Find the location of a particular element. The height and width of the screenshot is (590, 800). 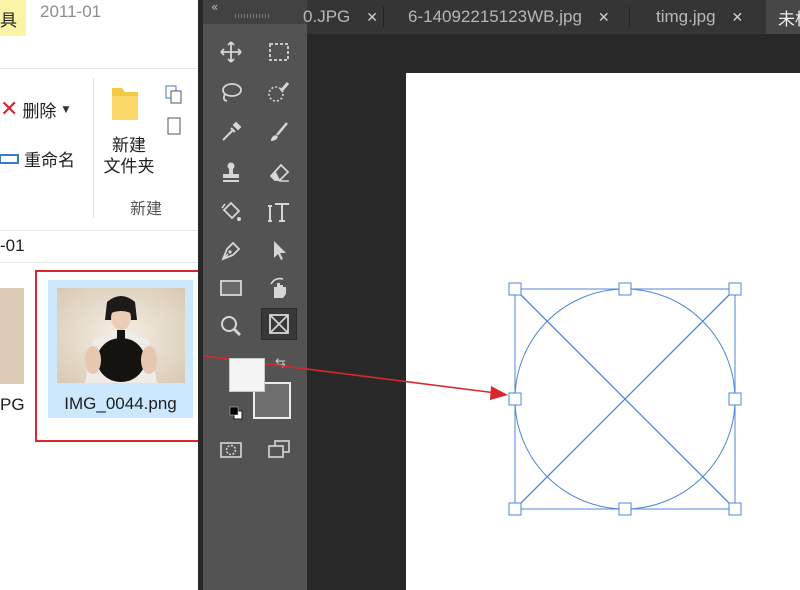

new-item-icon is located at coordinates (174, 94).